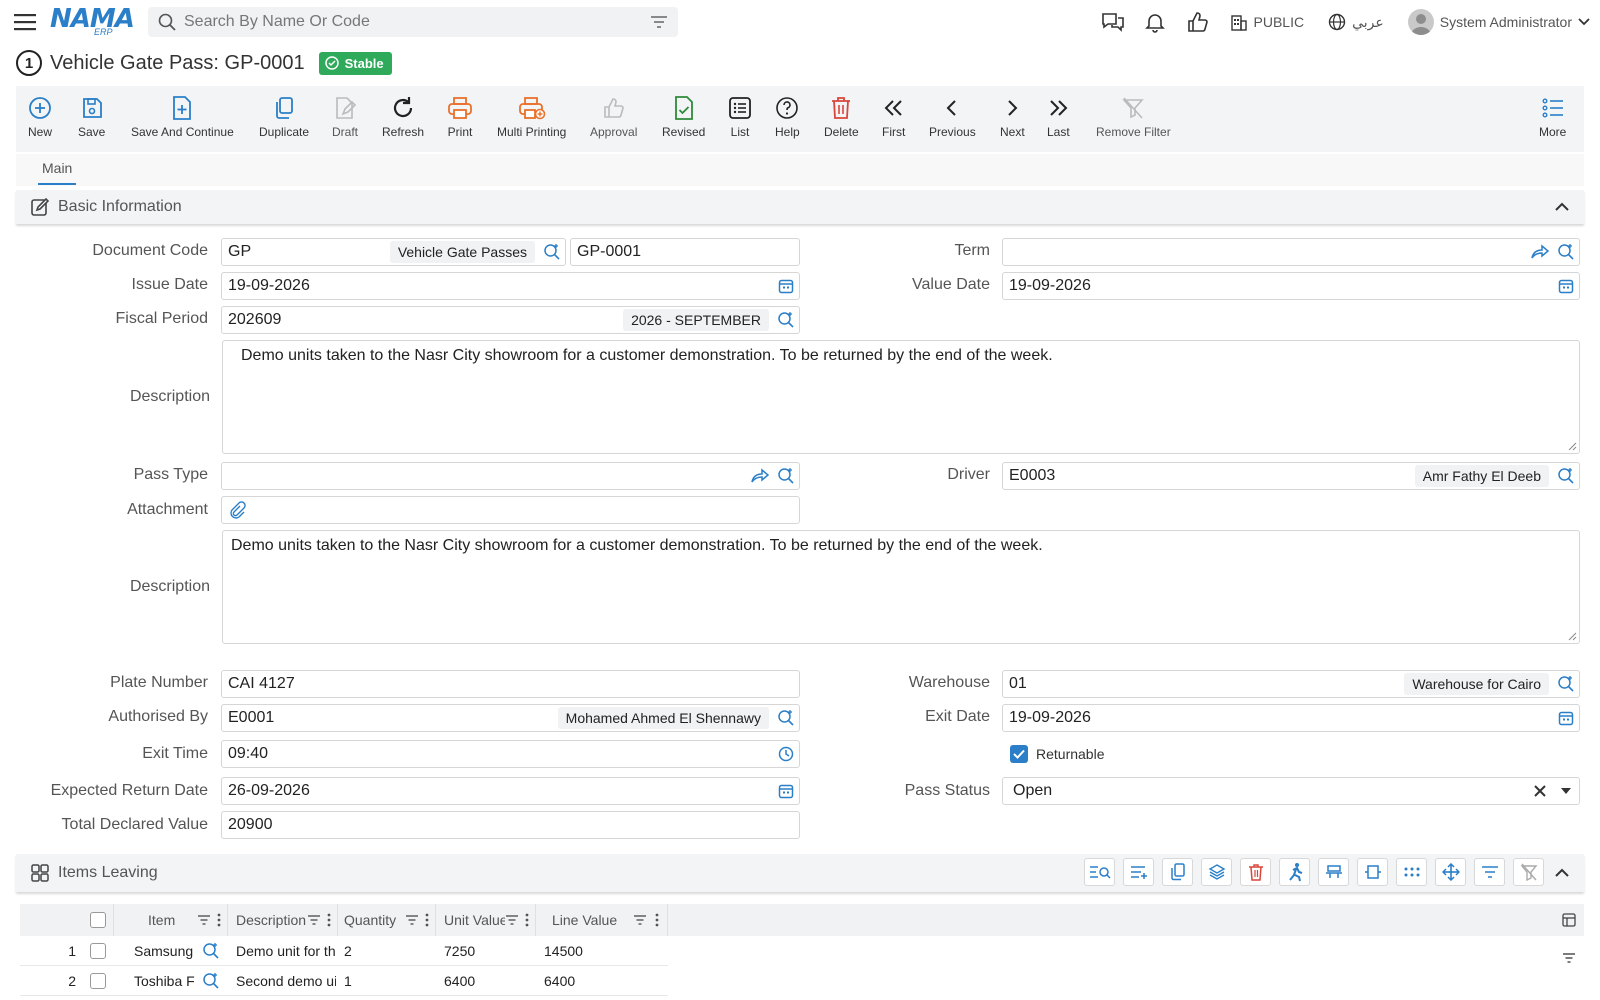  Describe the element at coordinates (1019, 754) in the screenshot. I see `checkbox-checked` at that location.